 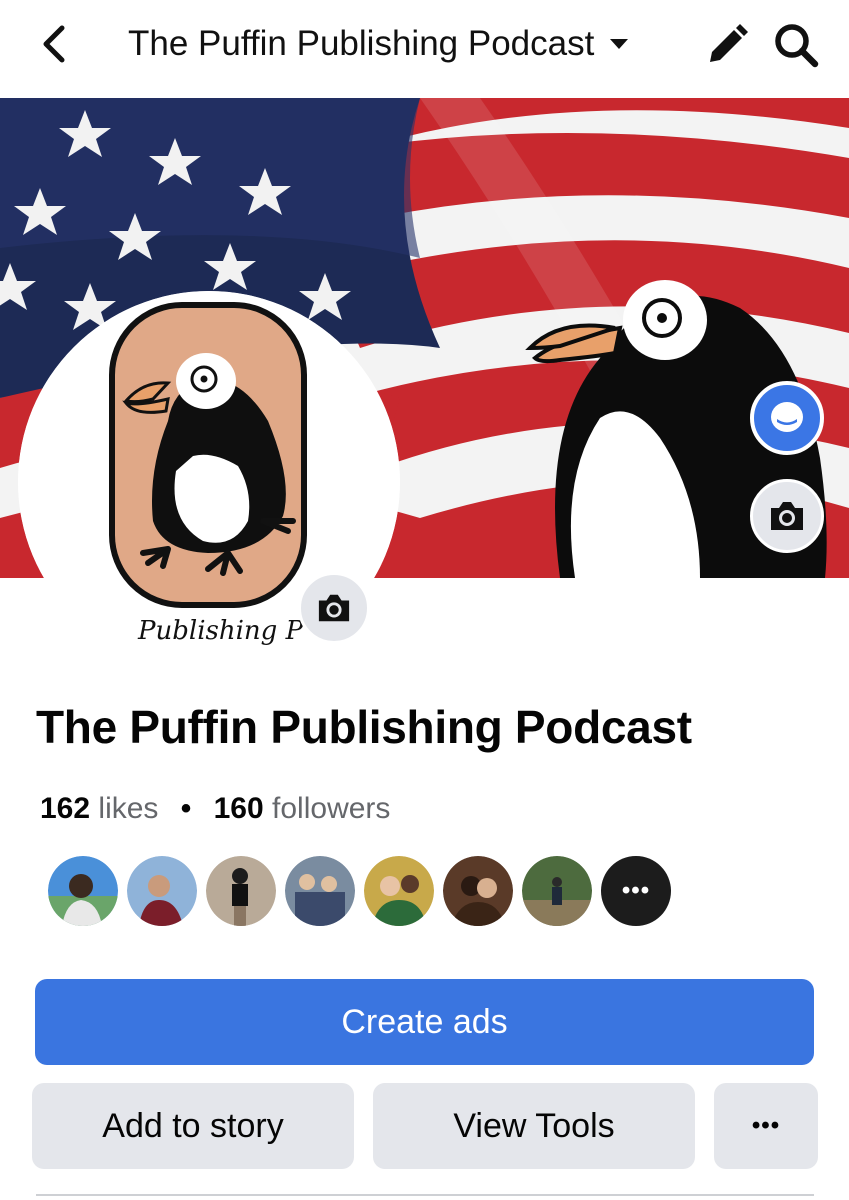 What do you see at coordinates (221, 631) in the screenshot?
I see `profile-logo-text: Publishing P` at bounding box center [221, 631].